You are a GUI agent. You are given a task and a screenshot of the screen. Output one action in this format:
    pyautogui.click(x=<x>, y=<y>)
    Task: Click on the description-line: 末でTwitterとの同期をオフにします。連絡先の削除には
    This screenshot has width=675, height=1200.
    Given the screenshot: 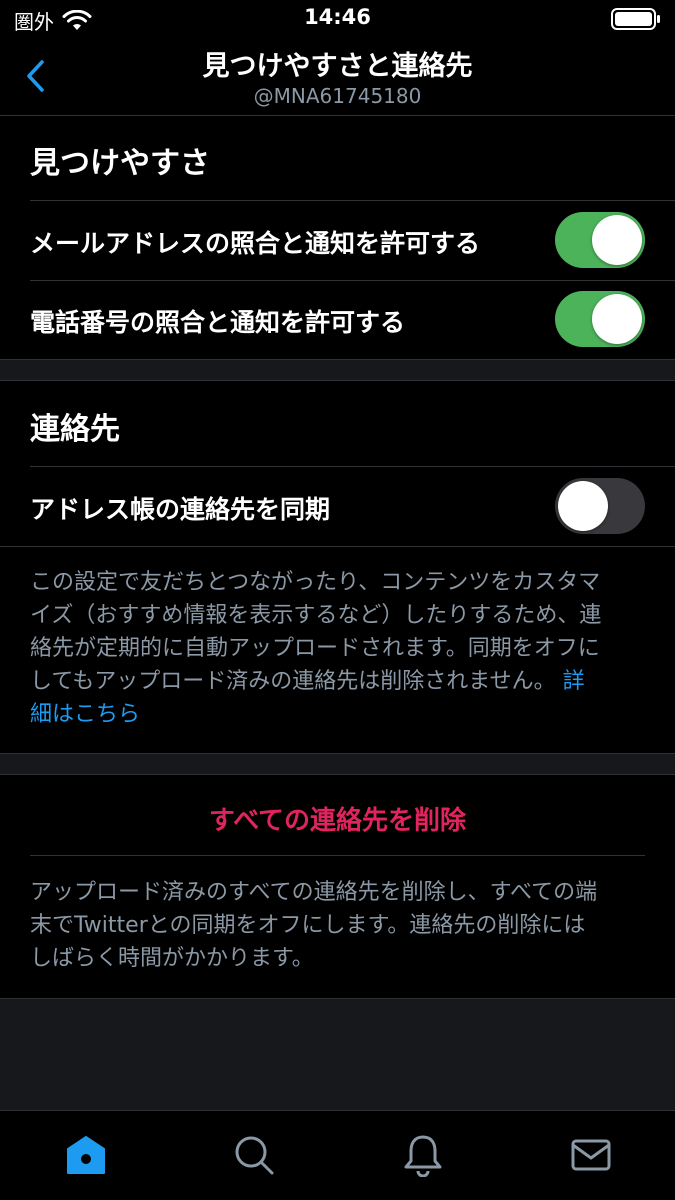 What is the action you would take?
    pyautogui.click(x=308, y=925)
    